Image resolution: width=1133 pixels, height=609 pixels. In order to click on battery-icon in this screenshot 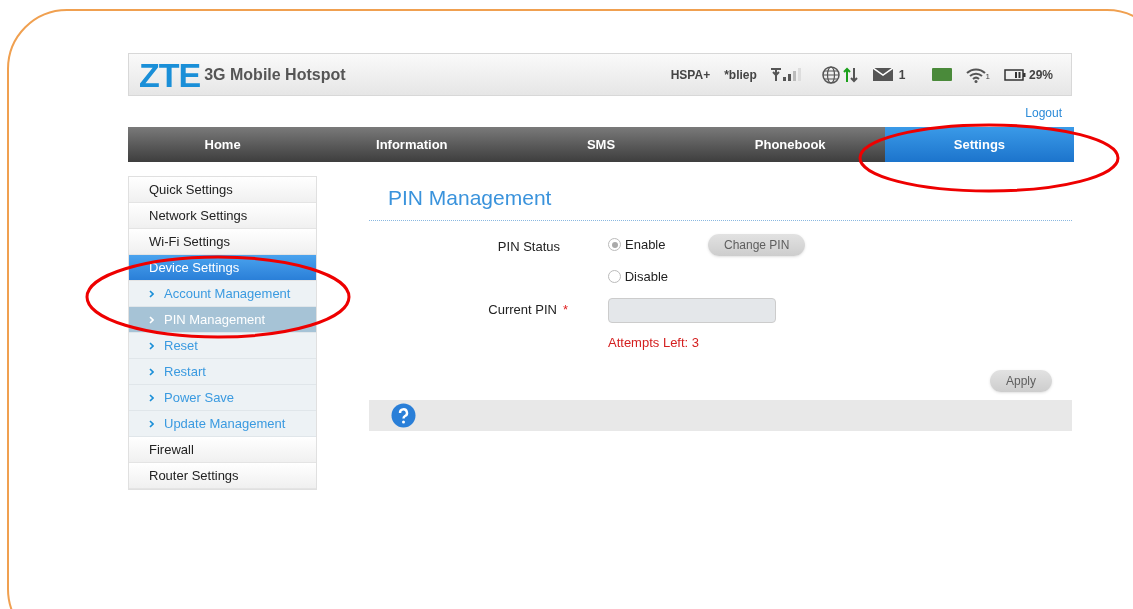, I will do `click(1014, 74)`.